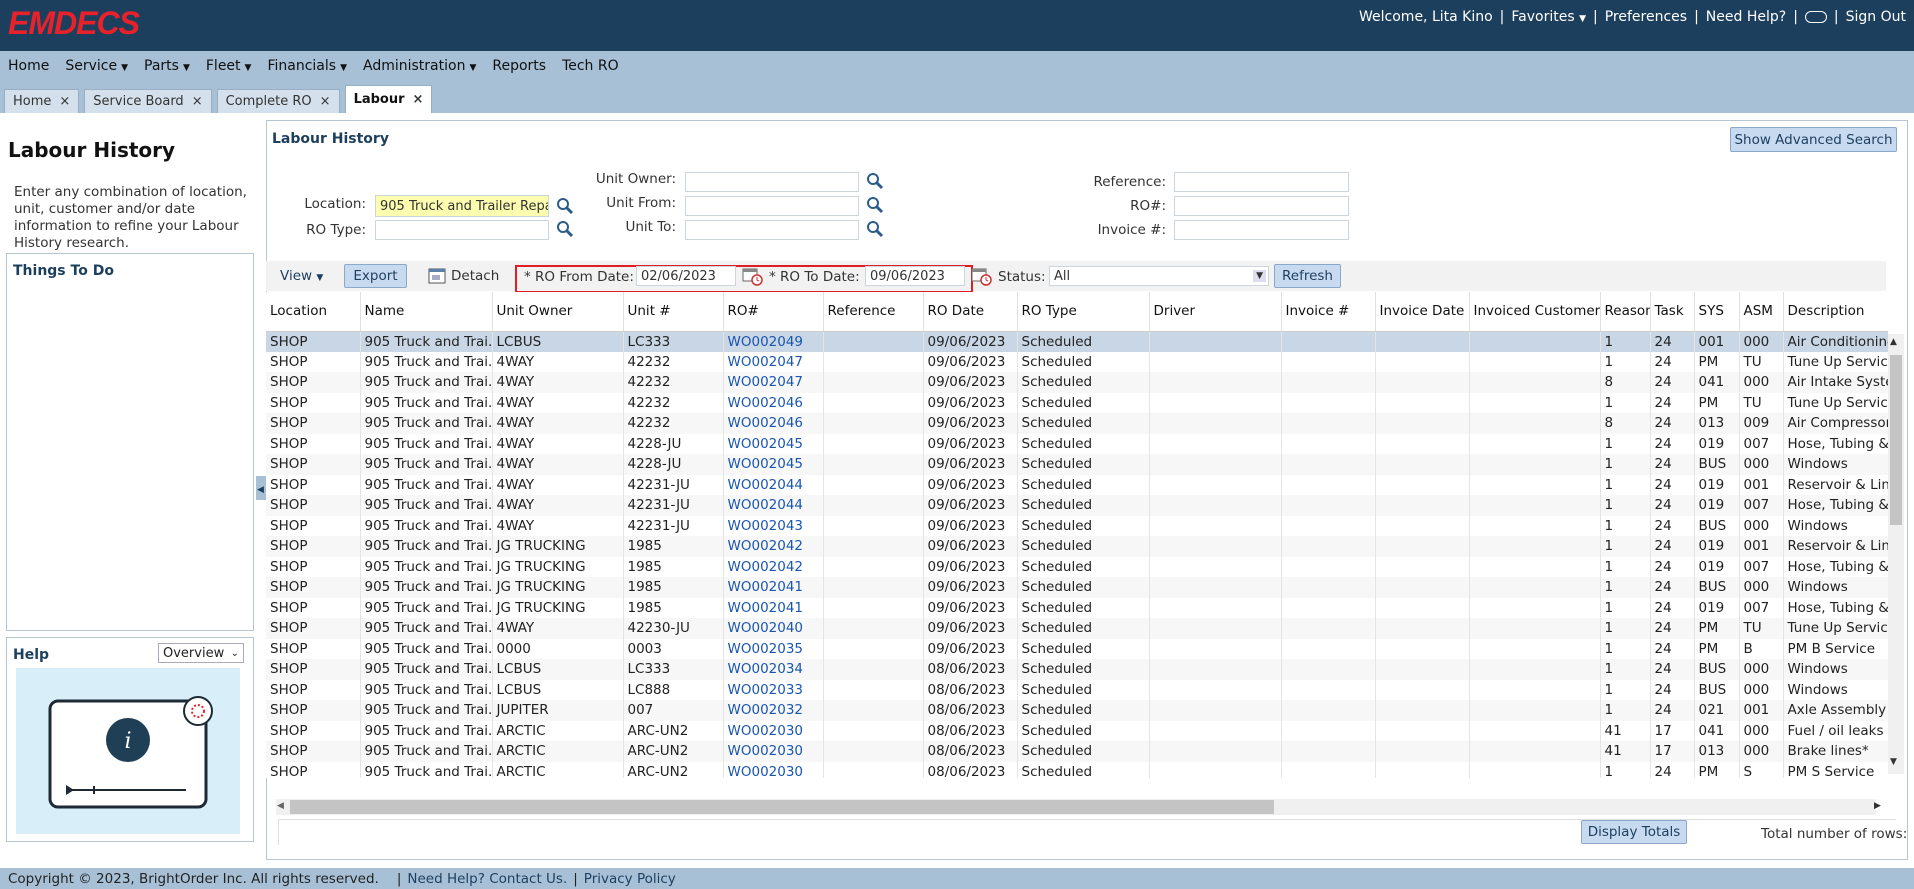  I want to click on ro-number-link: WO002032, so click(773, 710).